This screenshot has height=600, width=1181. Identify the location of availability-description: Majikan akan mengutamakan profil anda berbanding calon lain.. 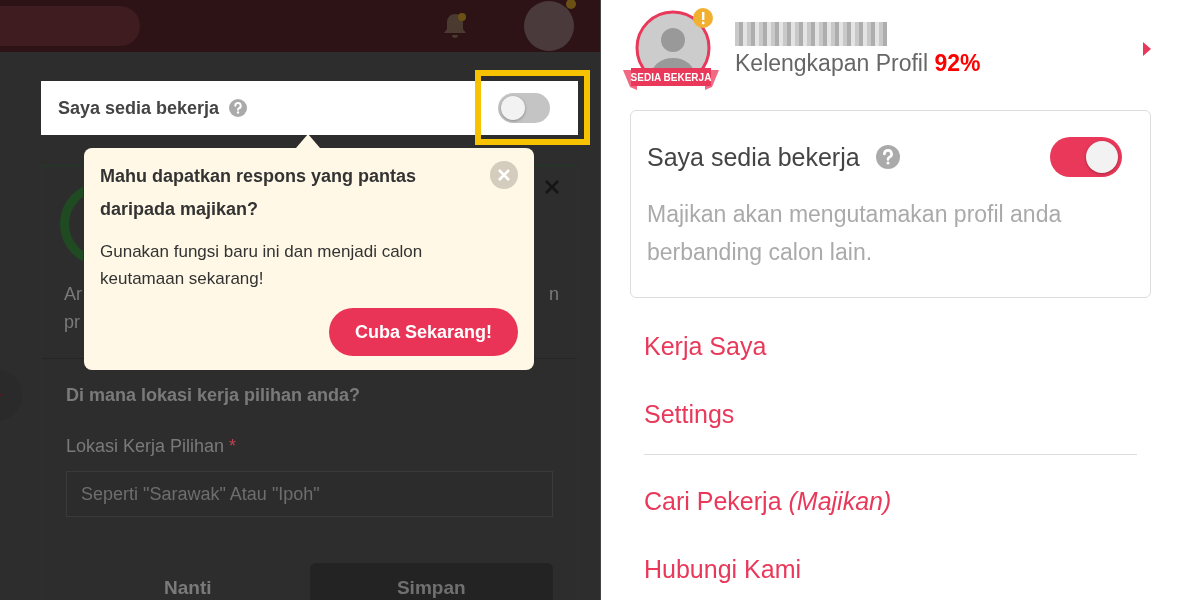
(855, 233).